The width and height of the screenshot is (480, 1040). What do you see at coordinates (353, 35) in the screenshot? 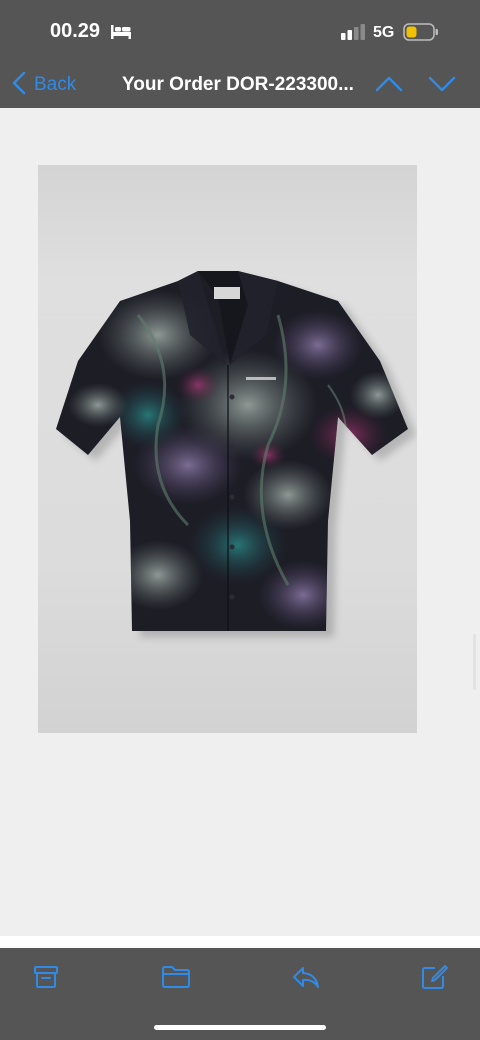
I see `cellular-signal-icon` at bounding box center [353, 35].